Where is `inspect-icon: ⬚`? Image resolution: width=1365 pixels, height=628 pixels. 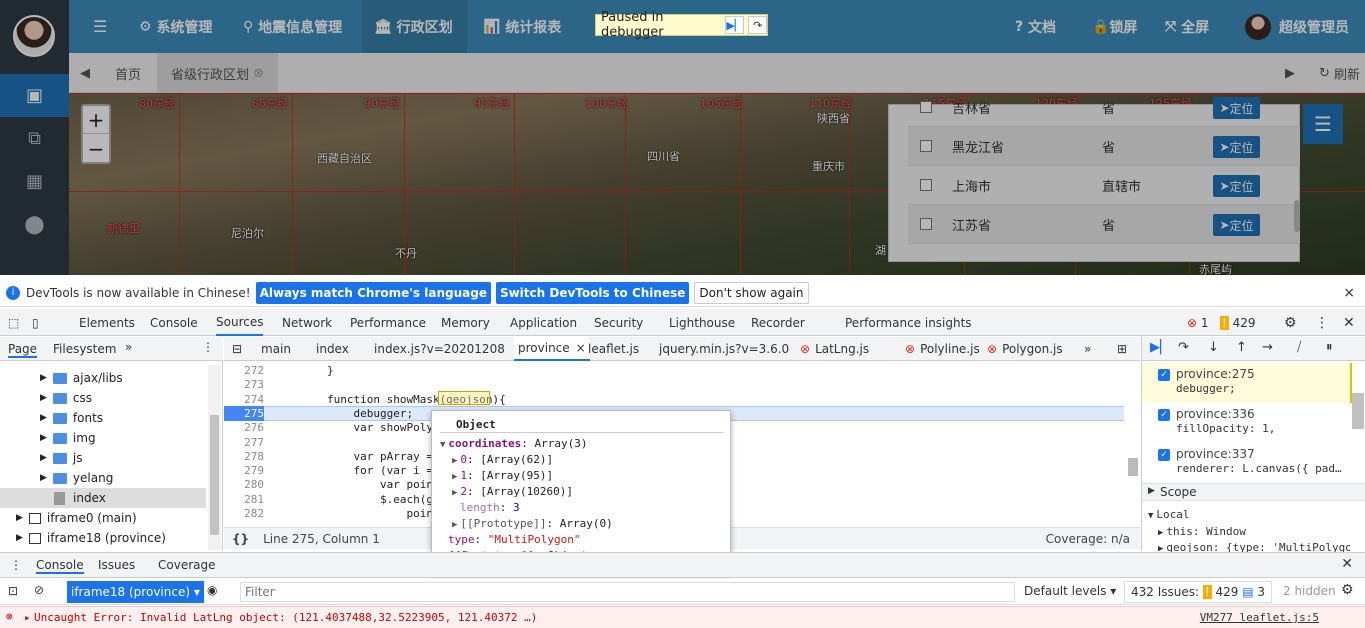 inspect-icon: ⬚ is located at coordinates (13, 322).